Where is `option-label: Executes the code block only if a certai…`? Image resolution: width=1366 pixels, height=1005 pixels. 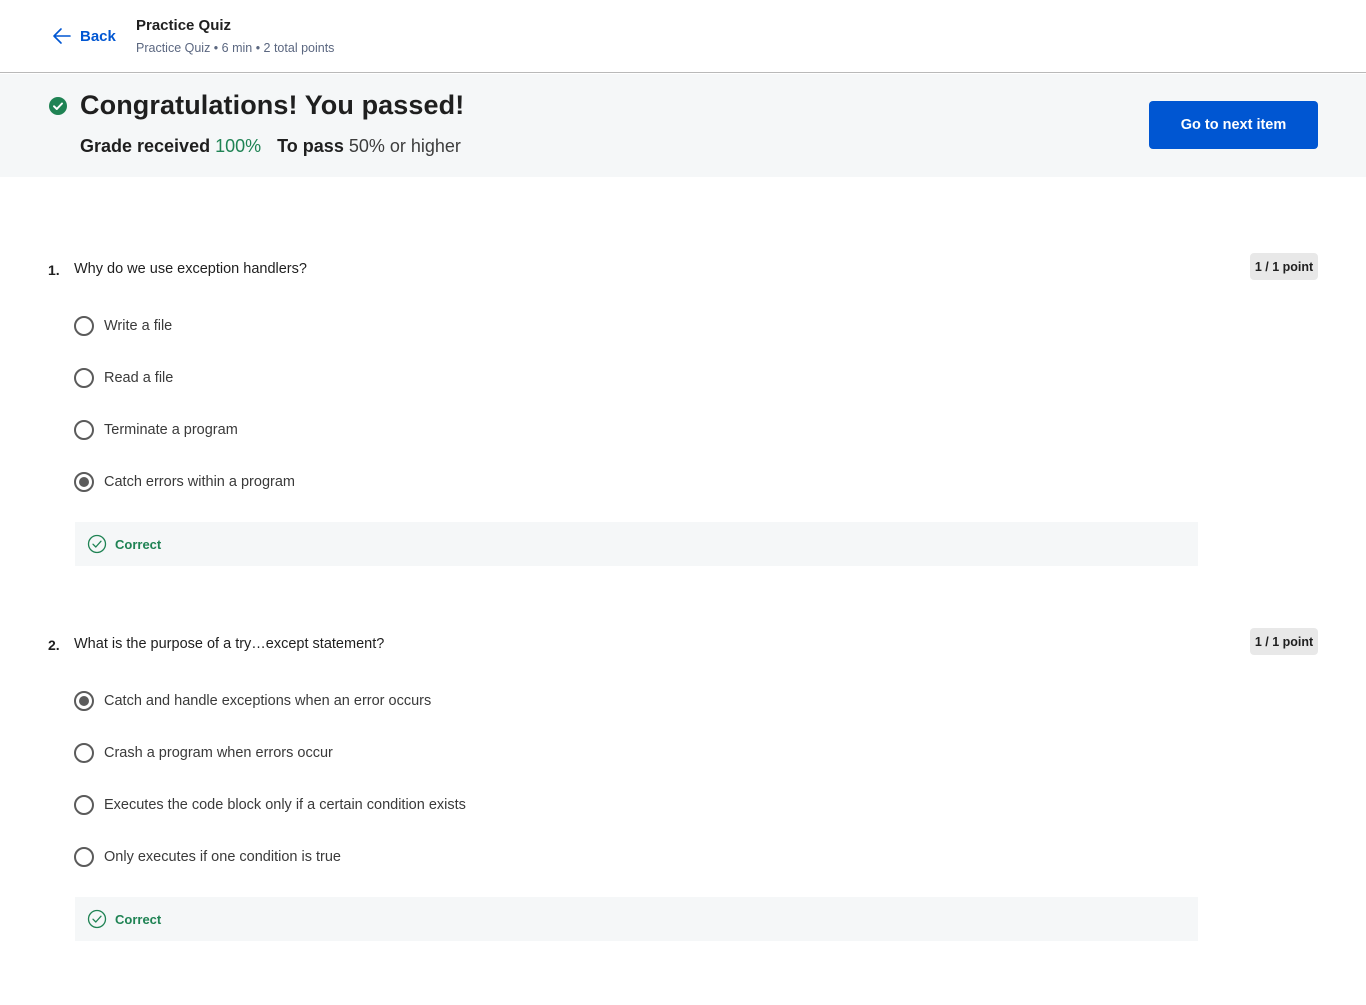 option-label: Executes the code block only if a certai… is located at coordinates (285, 805).